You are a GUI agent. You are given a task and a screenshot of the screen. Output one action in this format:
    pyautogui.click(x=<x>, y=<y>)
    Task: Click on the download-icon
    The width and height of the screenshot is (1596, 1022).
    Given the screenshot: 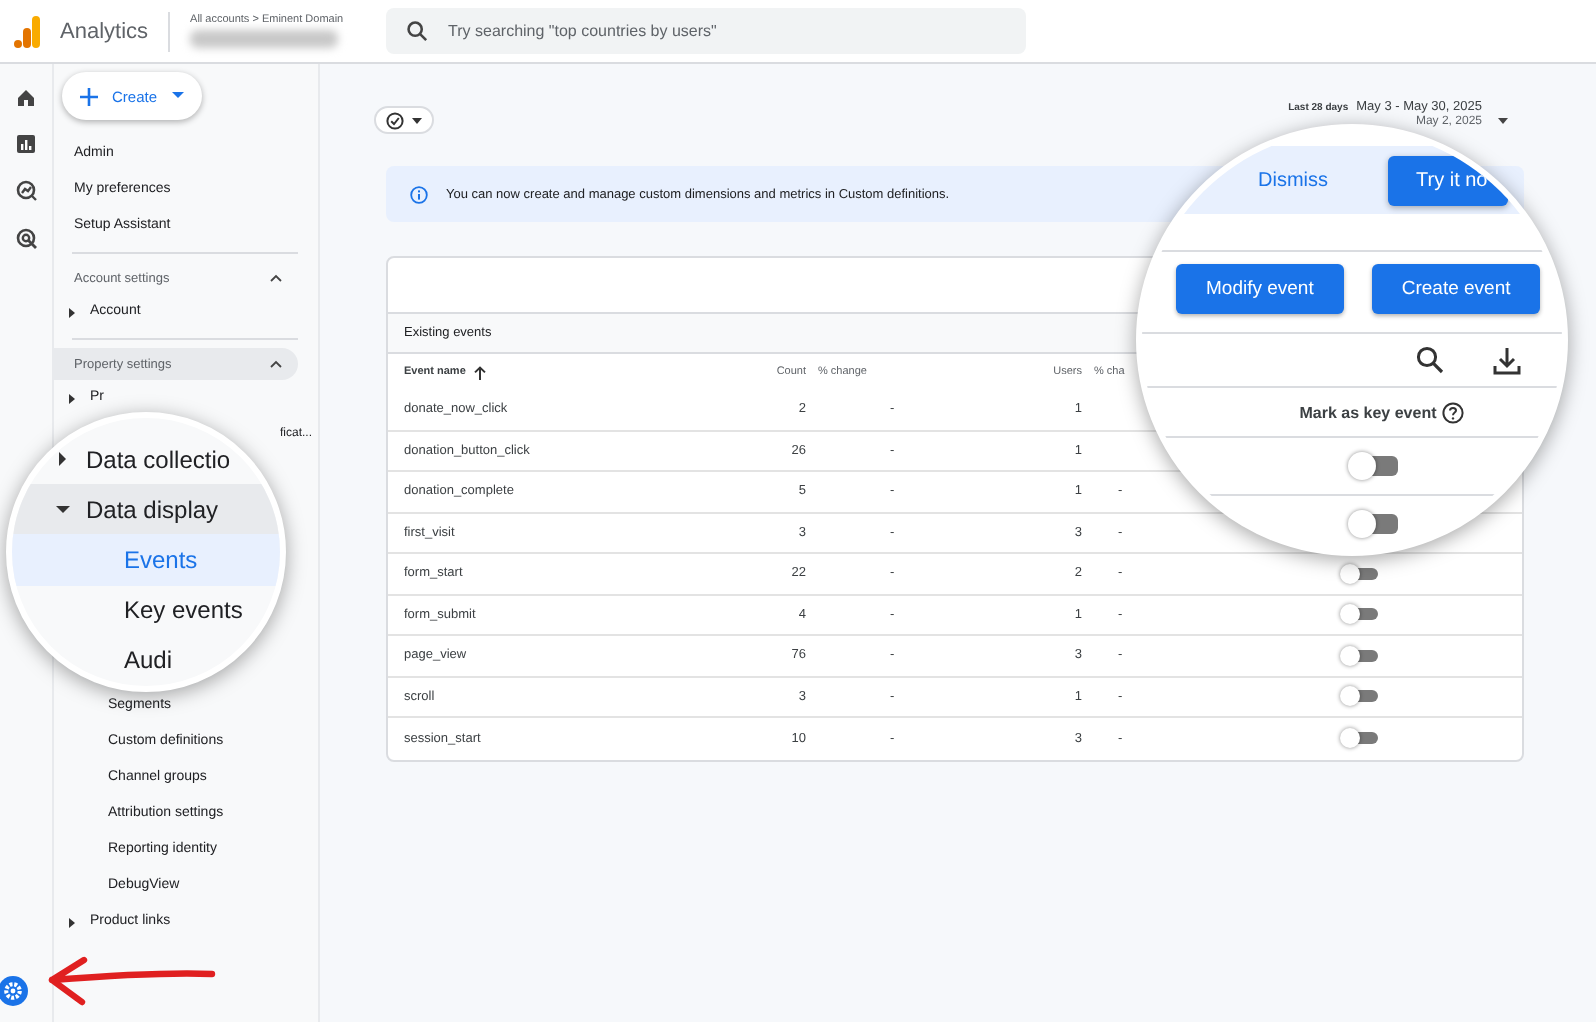 What is the action you would take?
    pyautogui.click(x=1507, y=360)
    